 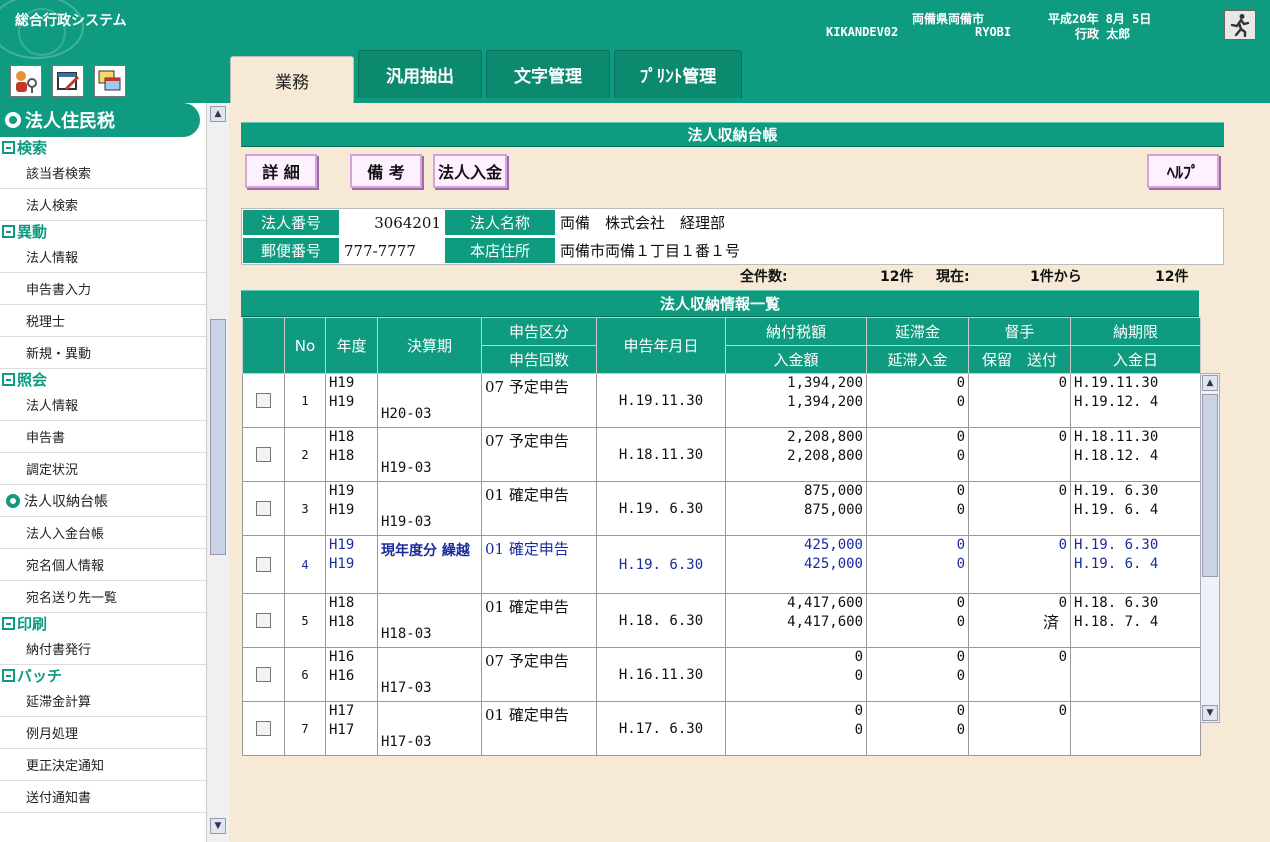 I want to click on sidebar-scrollbar: ▲ ▼, so click(x=217, y=472).